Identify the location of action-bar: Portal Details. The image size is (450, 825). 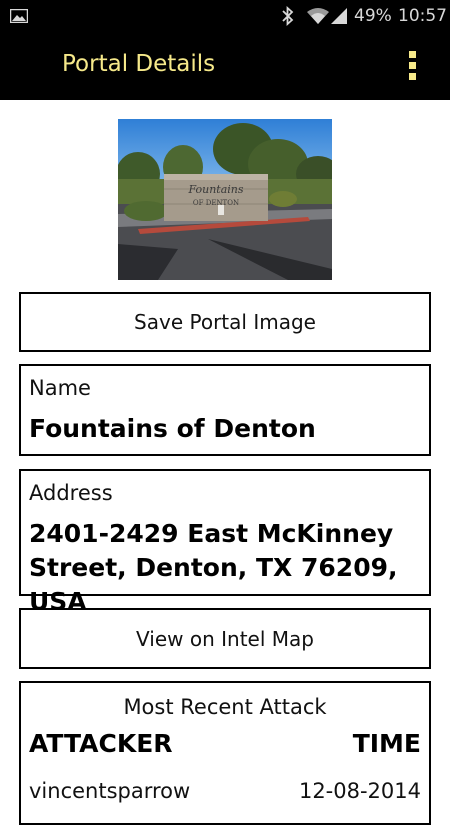
(225, 66).